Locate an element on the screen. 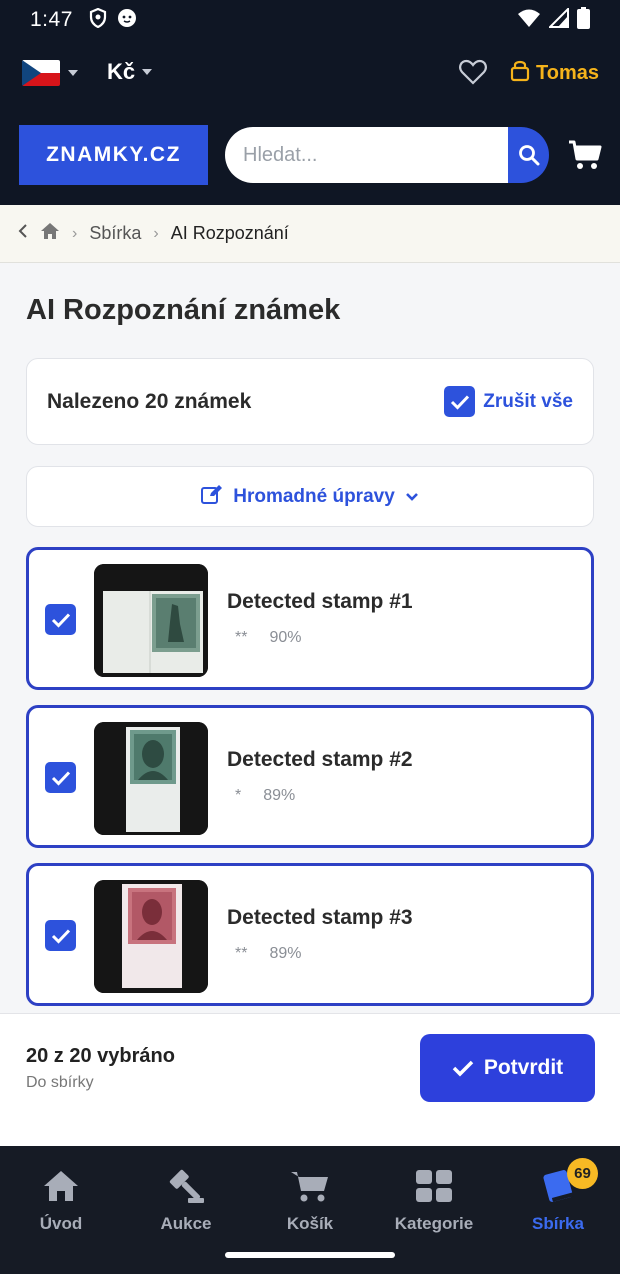 This screenshot has height=1274, width=620. checkbox-checked-icon is located at coordinates (460, 401).